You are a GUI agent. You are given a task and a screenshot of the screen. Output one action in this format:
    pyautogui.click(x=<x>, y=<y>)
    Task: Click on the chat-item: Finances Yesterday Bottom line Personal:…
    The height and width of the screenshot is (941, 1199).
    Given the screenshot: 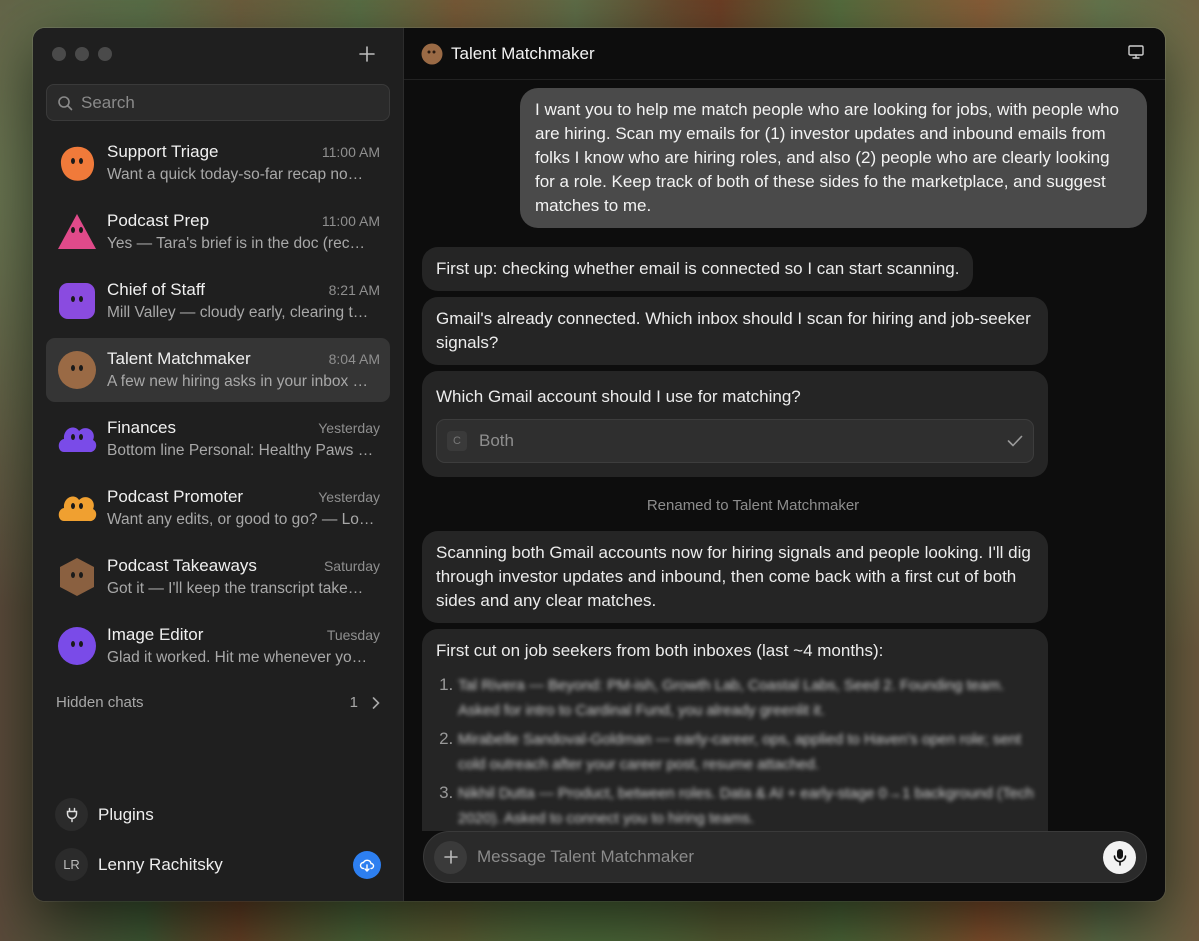 What is the action you would take?
    pyautogui.click(x=218, y=439)
    